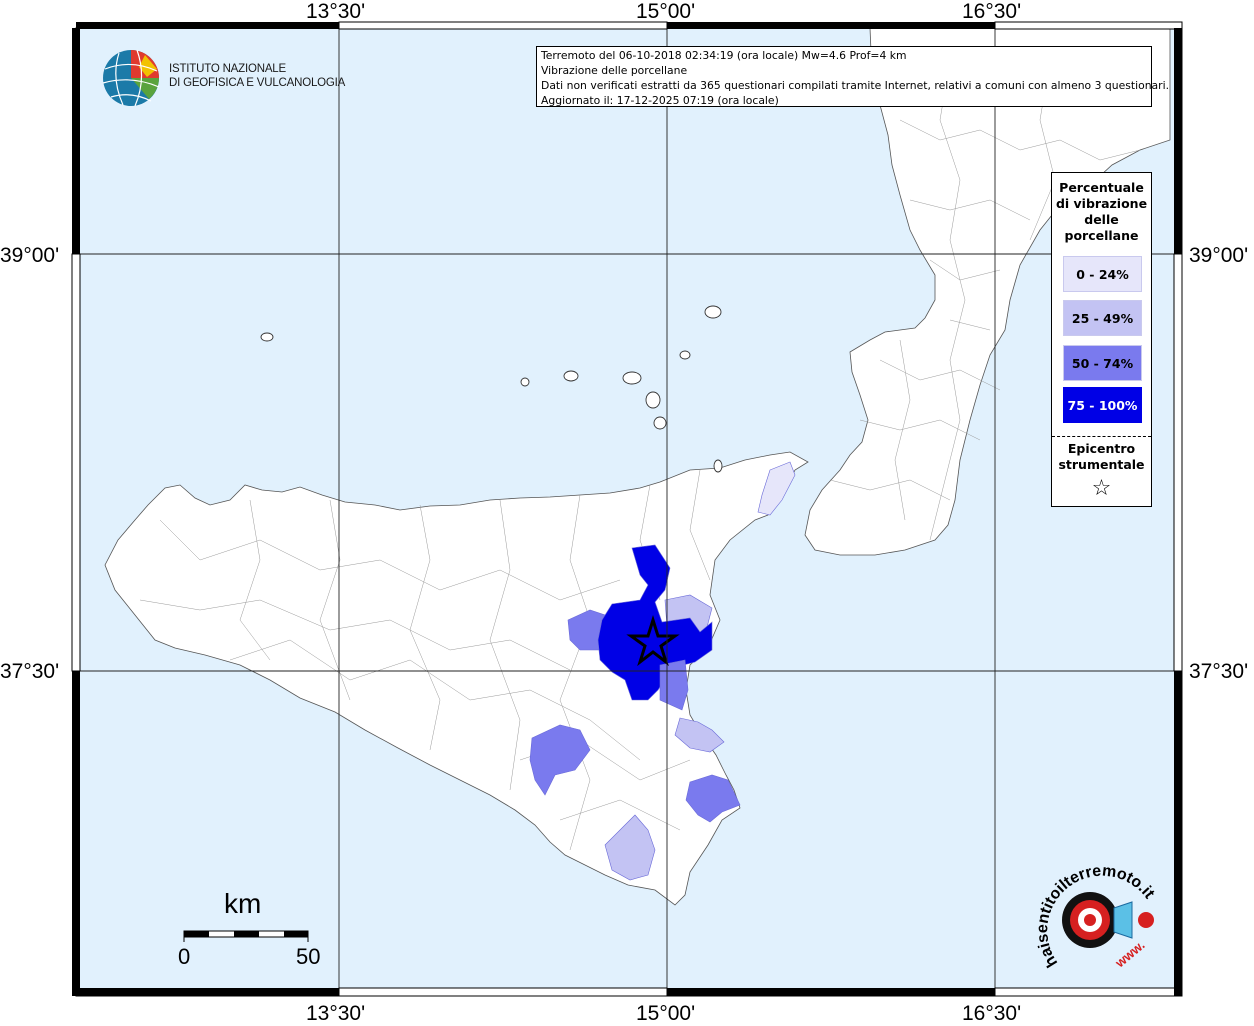 The image size is (1254, 1026). I want to click on legend-separator, so click(1101, 436).